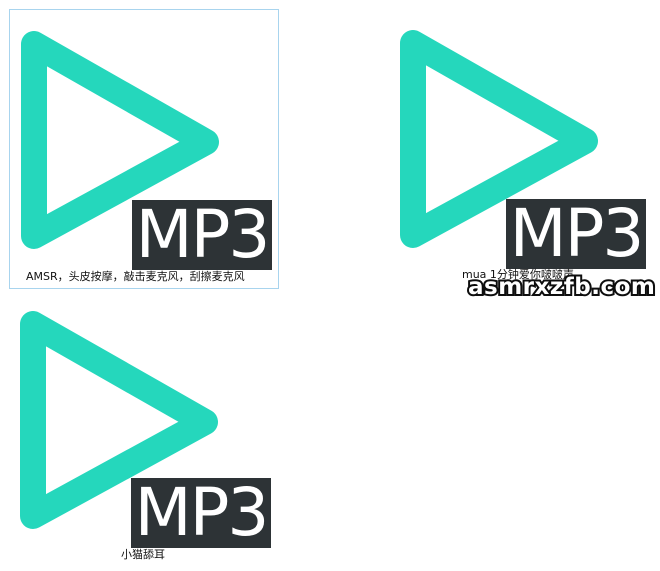 The height and width of the screenshot is (571, 660). I want to click on site-watermark: asmrxzfb.com, so click(561, 287).